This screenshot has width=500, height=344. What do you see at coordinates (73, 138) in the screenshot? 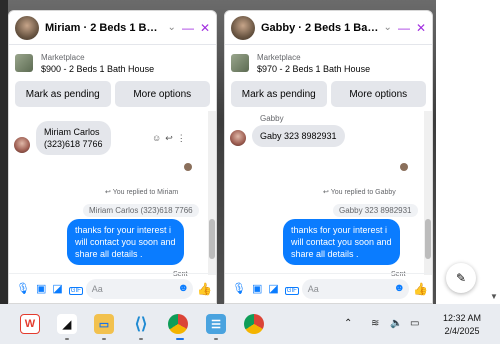
I see `incoming-message: Miriam Carlos (323)618 7766` at bounding box center [73, 138].